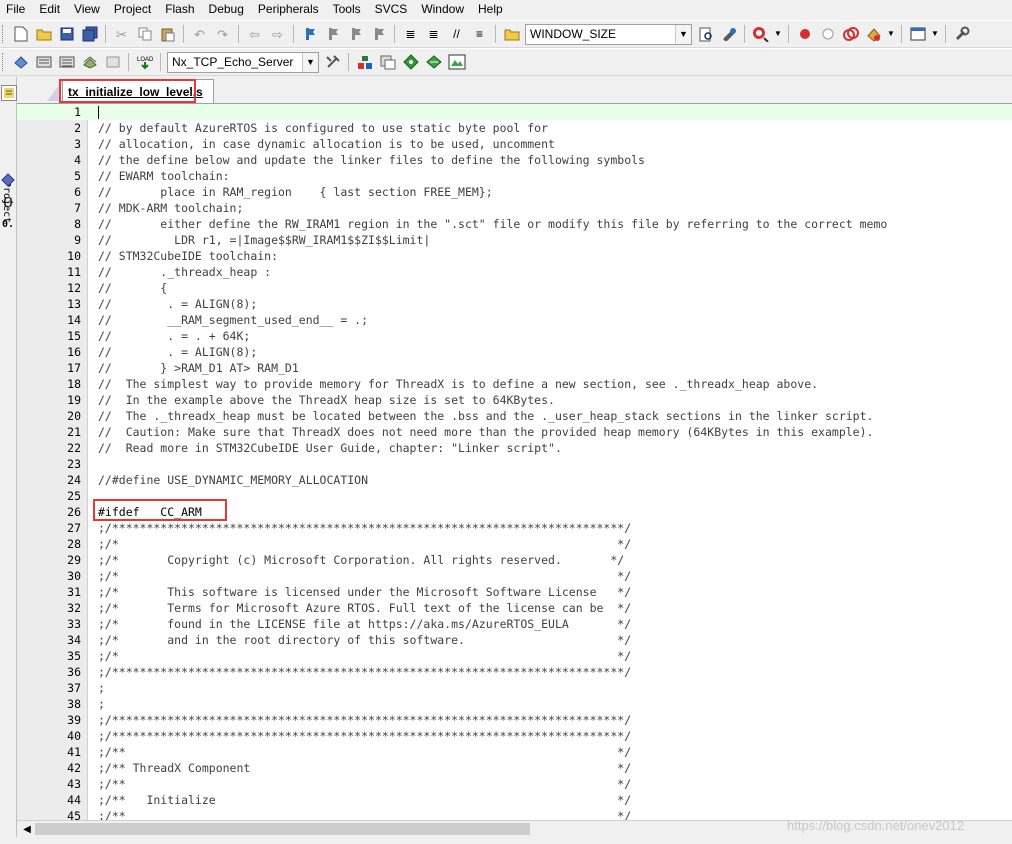 The width and height of the screenshot is (1012, 844). I want to click on cut-icon: ✂, so click(121, 34).